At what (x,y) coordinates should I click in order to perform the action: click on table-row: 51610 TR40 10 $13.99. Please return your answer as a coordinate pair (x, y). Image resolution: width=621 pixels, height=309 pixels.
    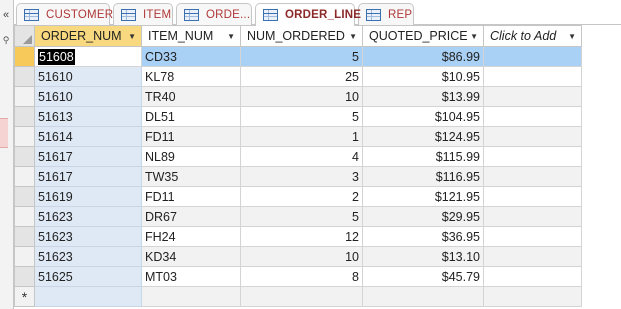
    Looking at the image, I should click on (298, 96).